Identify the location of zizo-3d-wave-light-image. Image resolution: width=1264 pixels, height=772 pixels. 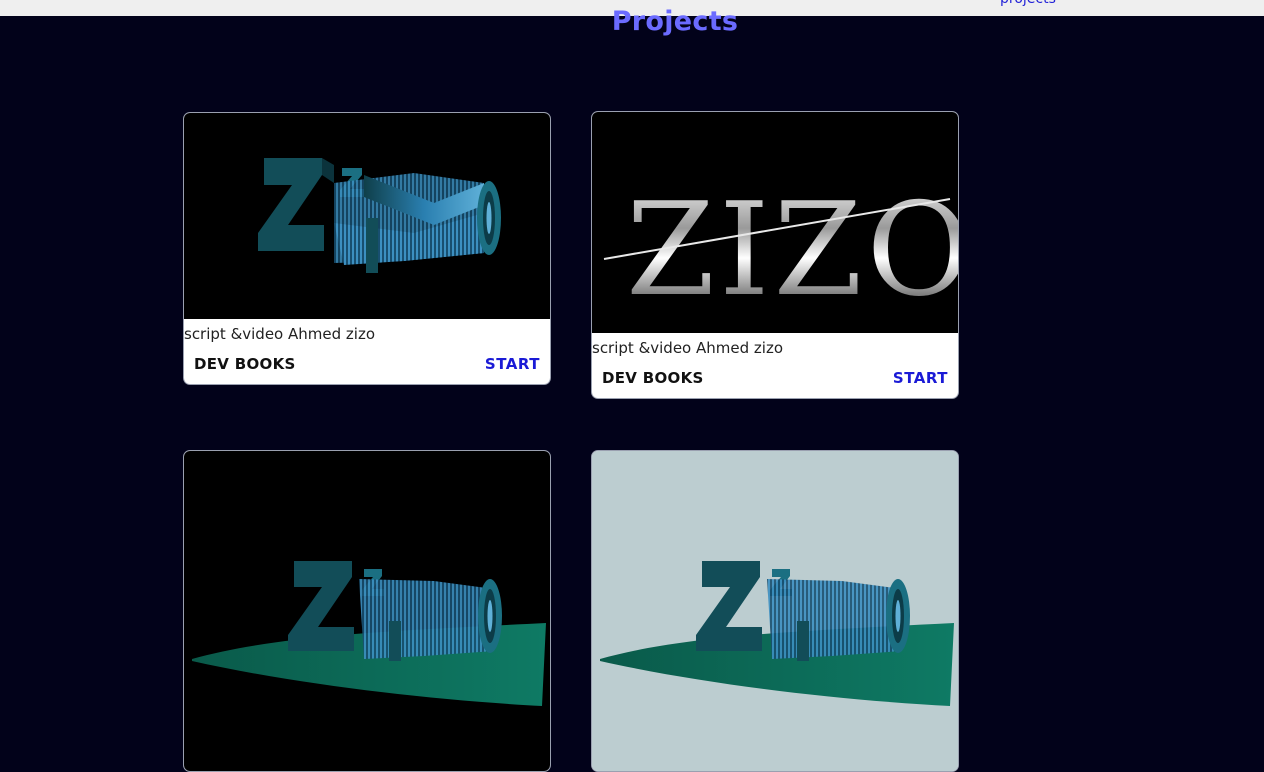
(777, 633).